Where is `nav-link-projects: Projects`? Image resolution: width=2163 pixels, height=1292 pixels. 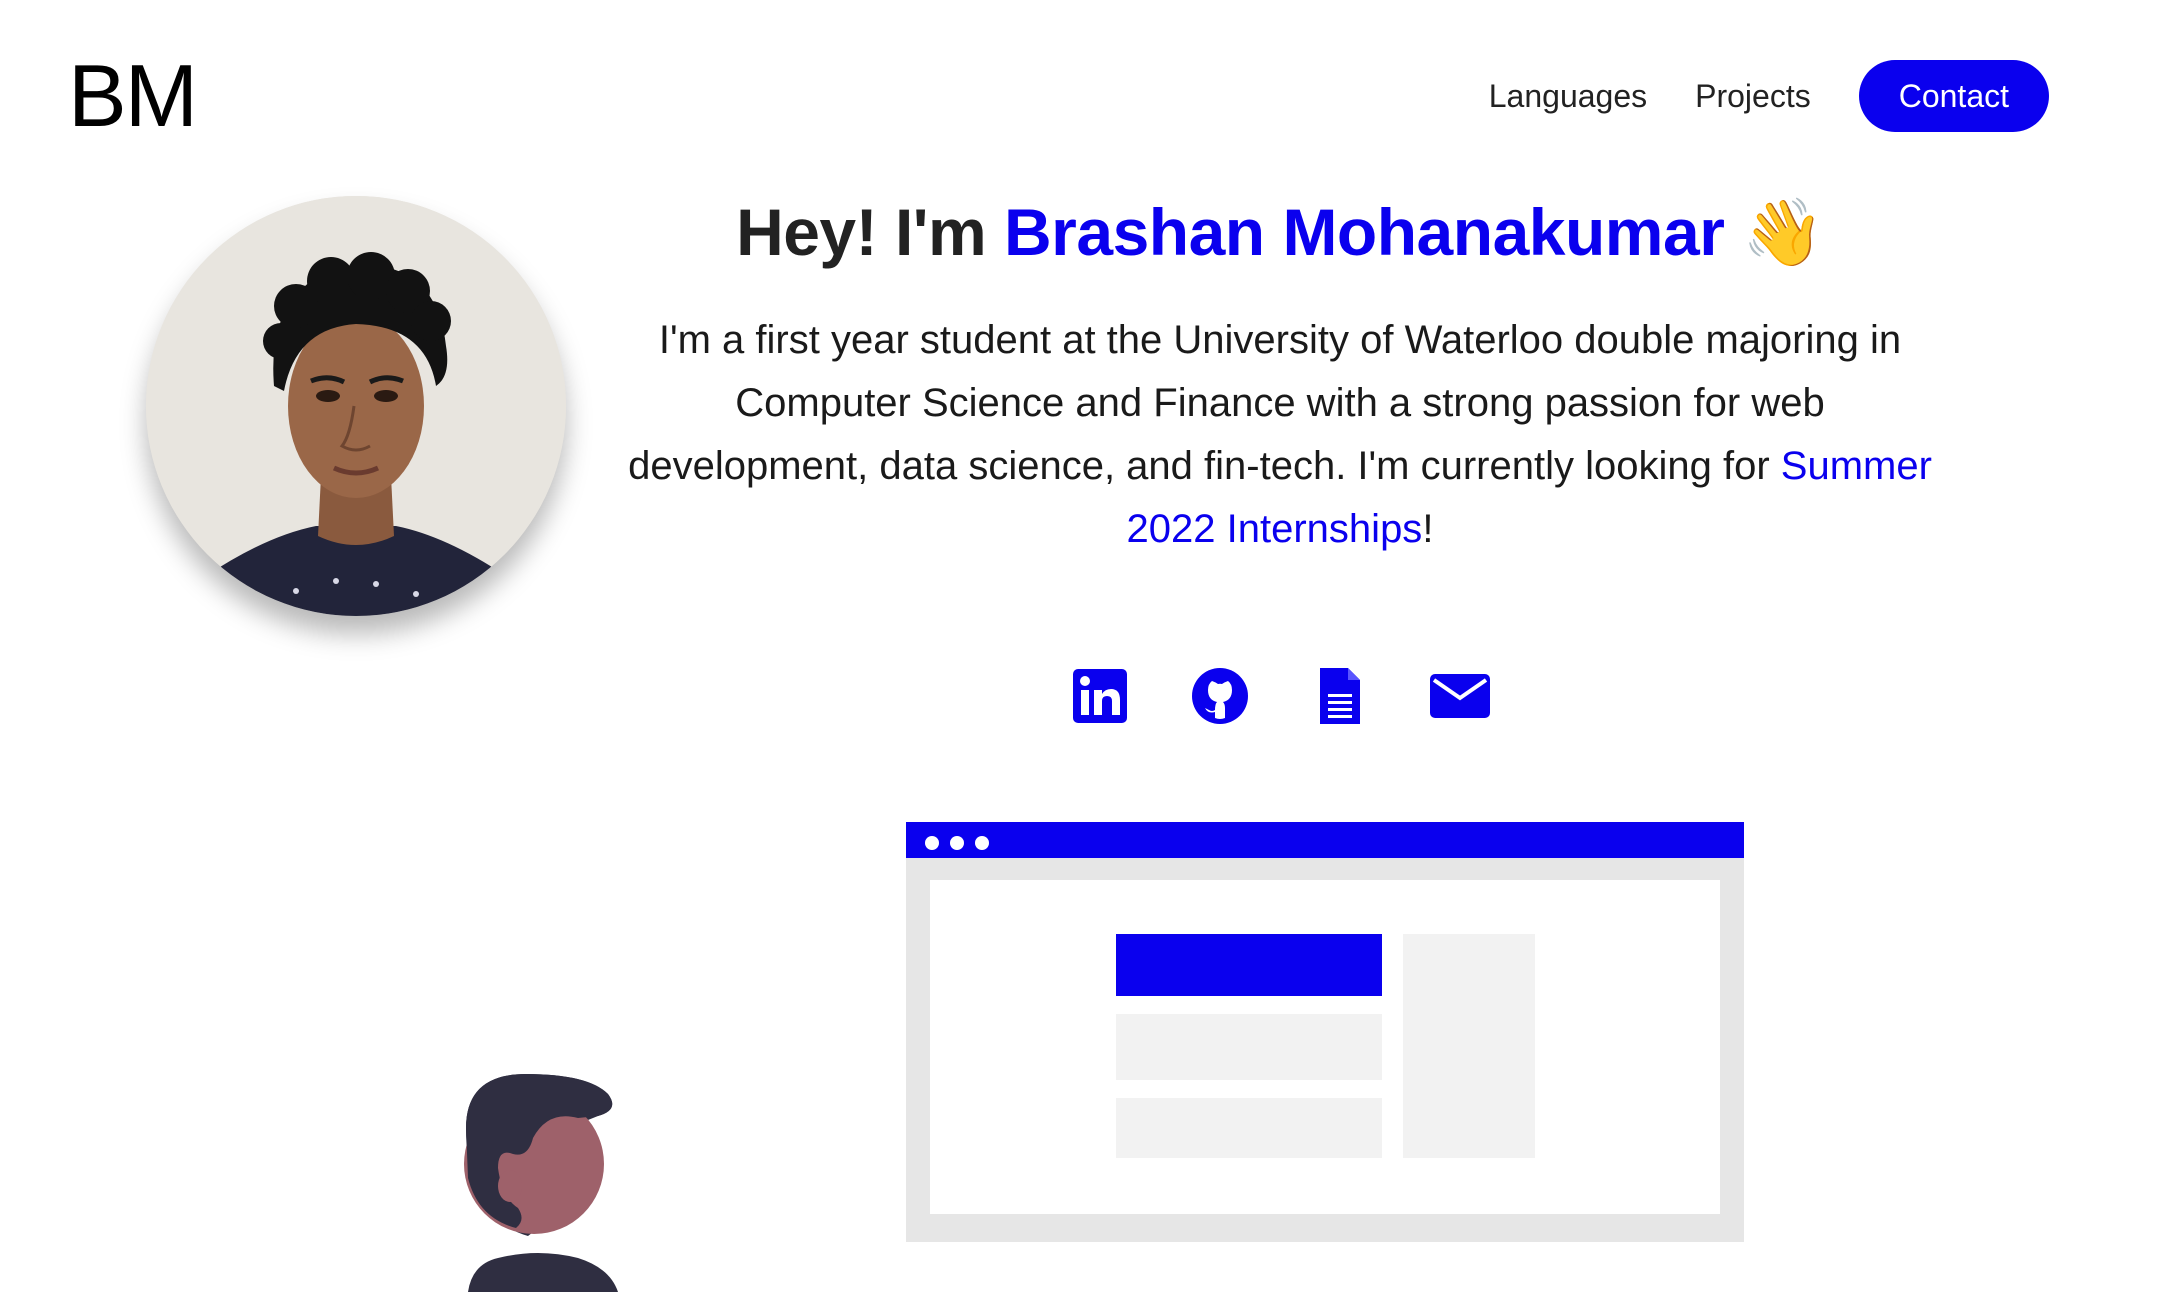
nav-link-projects: Projects is located at coordinates (1753, 96).